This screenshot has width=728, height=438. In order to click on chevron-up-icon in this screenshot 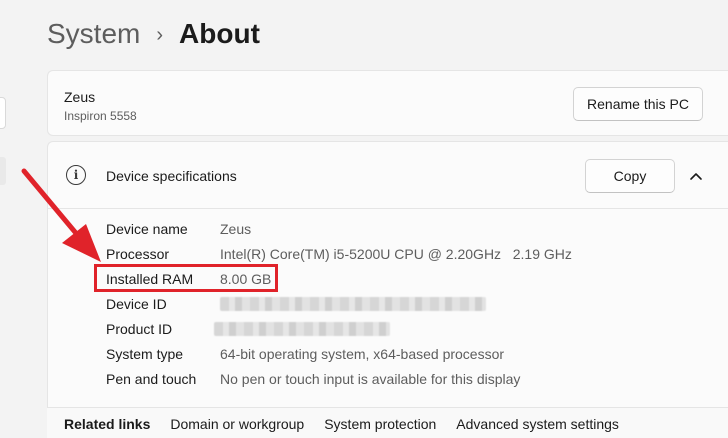, I will do `click(696, 176)`.